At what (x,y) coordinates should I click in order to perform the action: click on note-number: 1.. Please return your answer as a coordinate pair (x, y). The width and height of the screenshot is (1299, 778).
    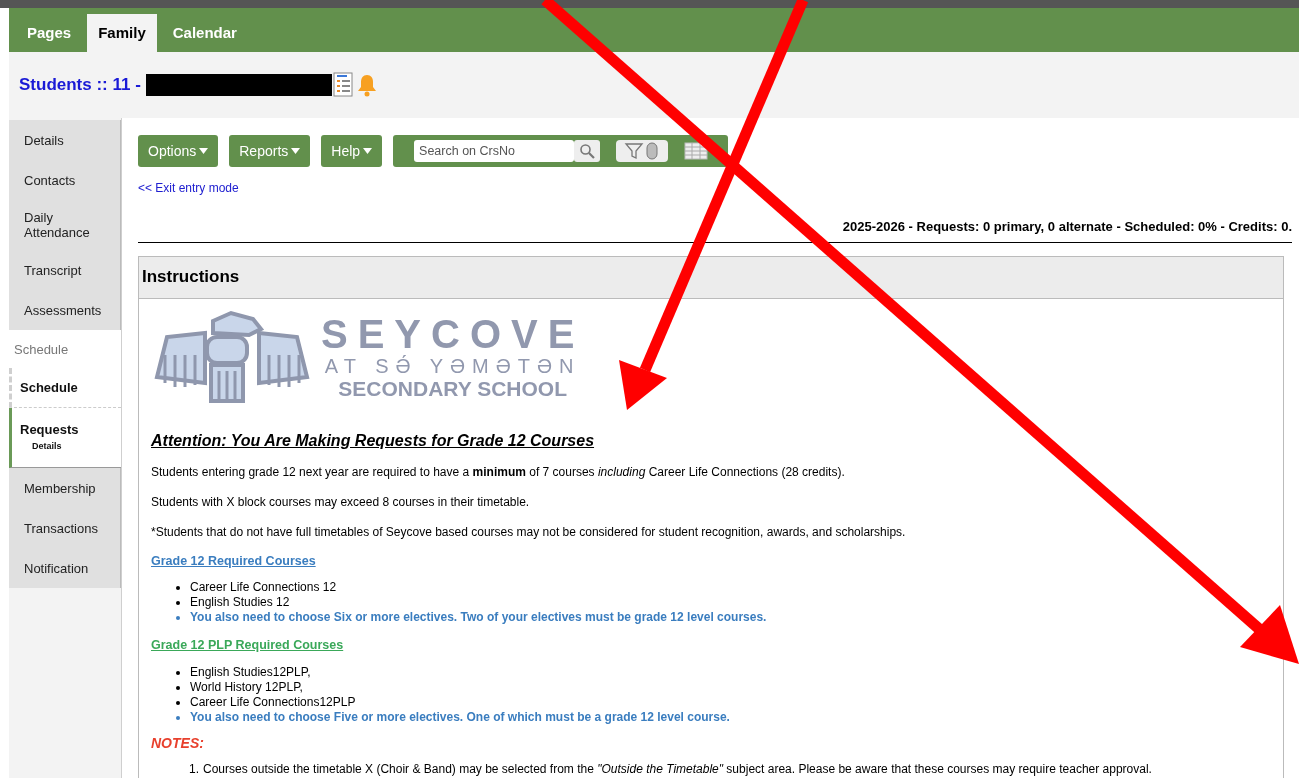
    Looking at the image, I should click on (194, 769).